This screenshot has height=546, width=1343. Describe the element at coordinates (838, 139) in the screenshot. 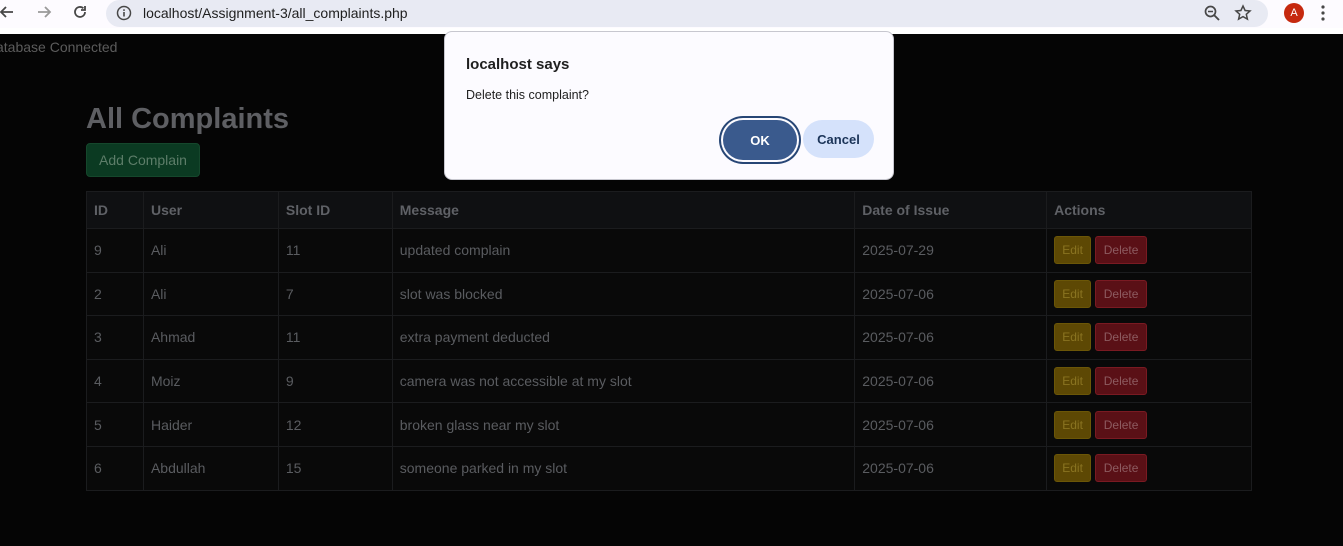

I see `cancel-button: Cancel` at that location.